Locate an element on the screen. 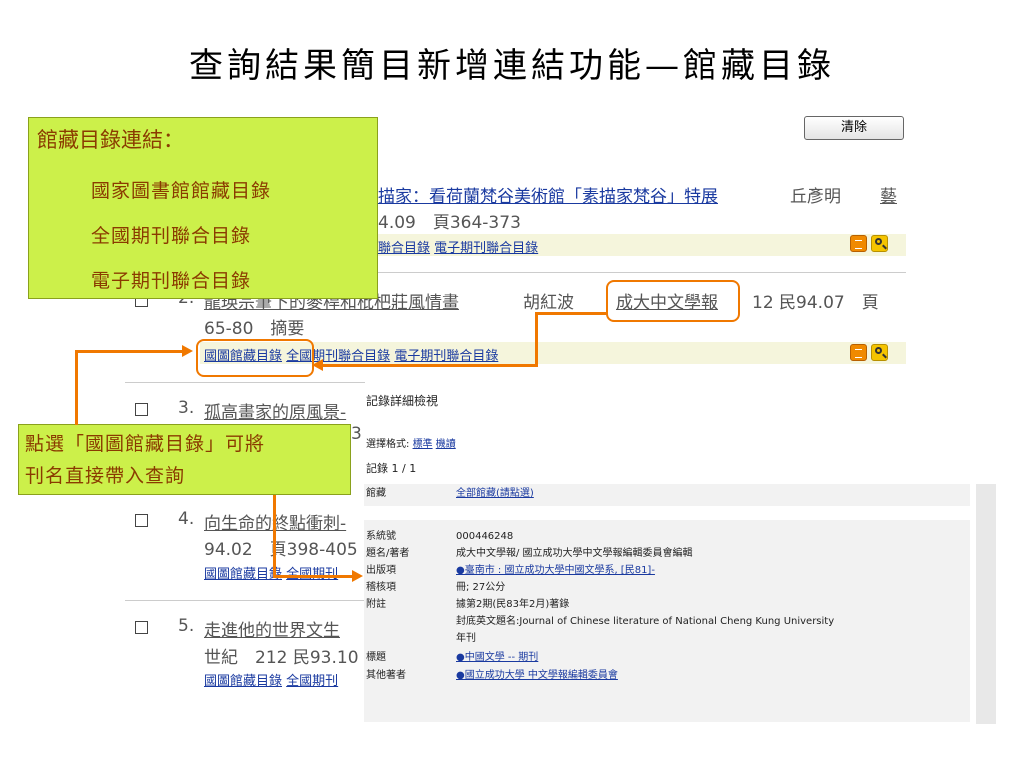  detail-row: 其他著者 ●國立成功大學 中文學報編輯委員會 is located at coordinates (492, 675).